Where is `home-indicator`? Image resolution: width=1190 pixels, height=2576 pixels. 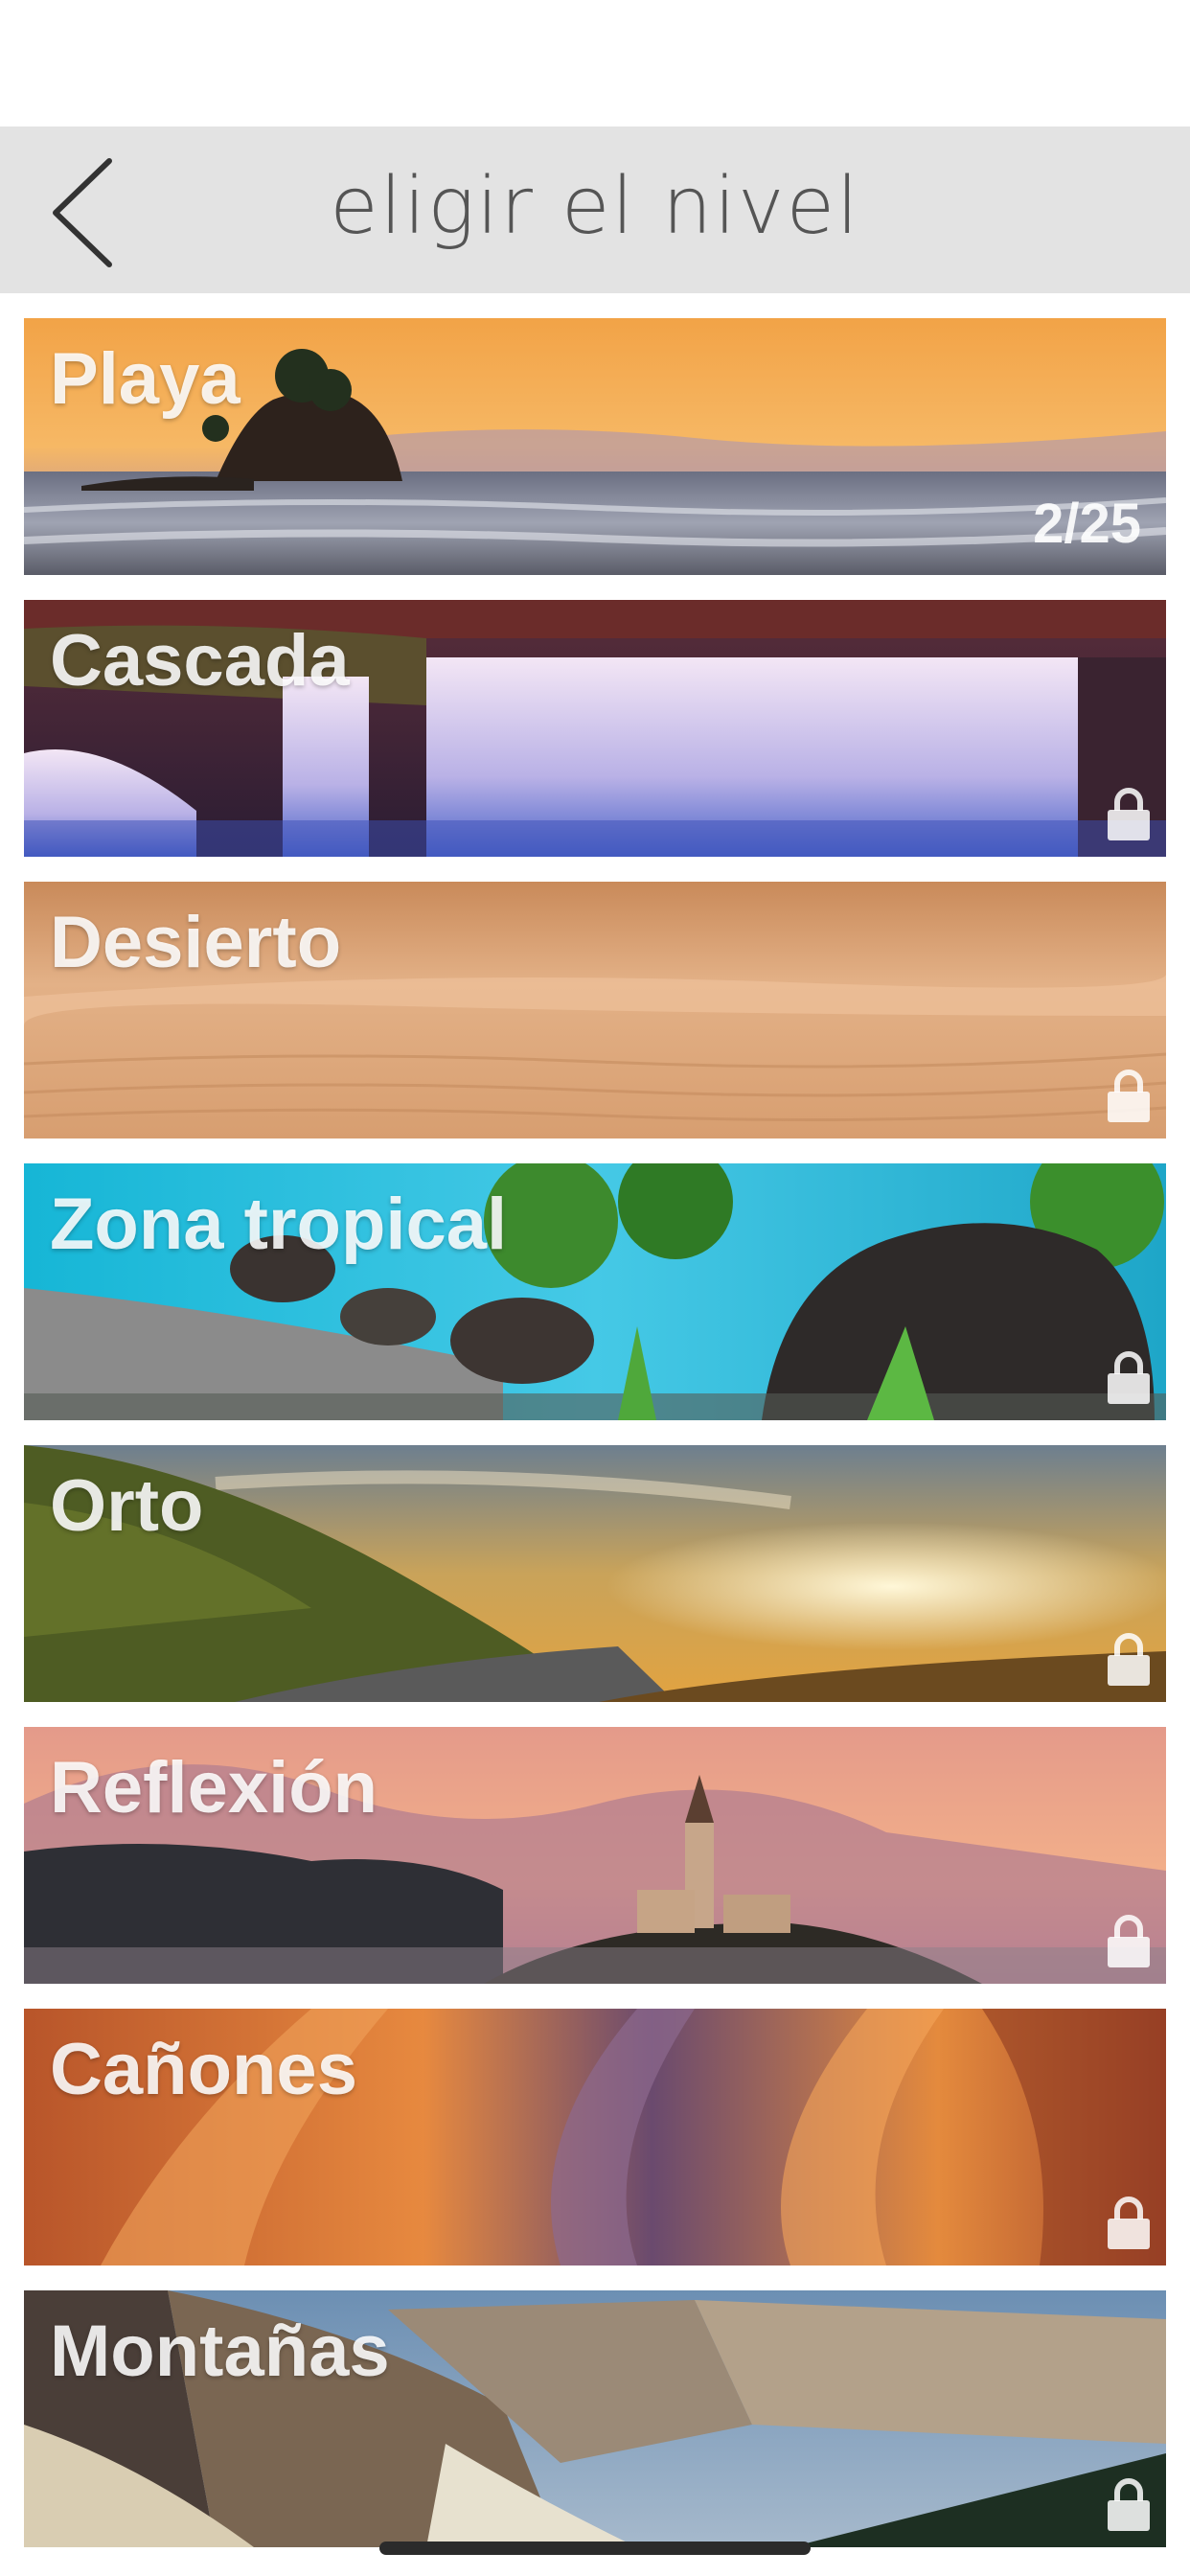
home-indicator is located at coordinates (595, 2548).